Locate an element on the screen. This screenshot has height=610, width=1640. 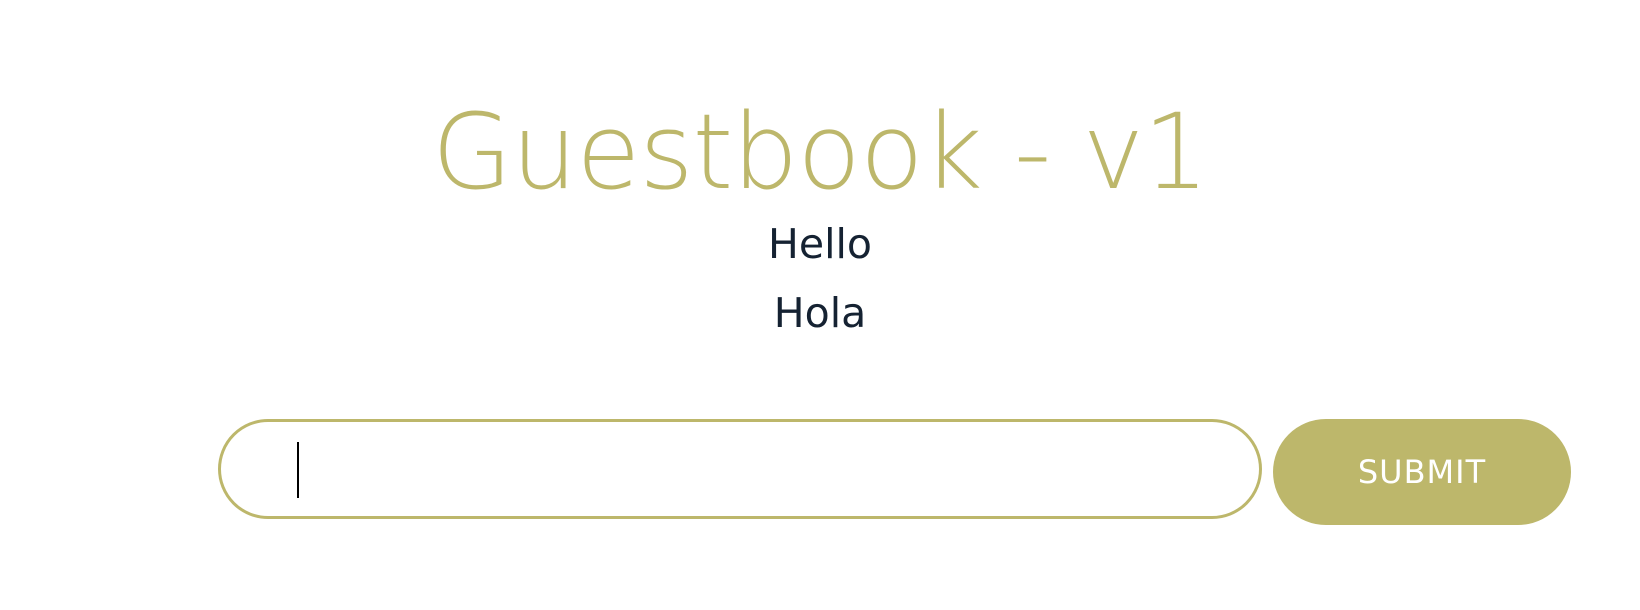
page-title: Guestbook - v1 is located at coordinates (820, 151).